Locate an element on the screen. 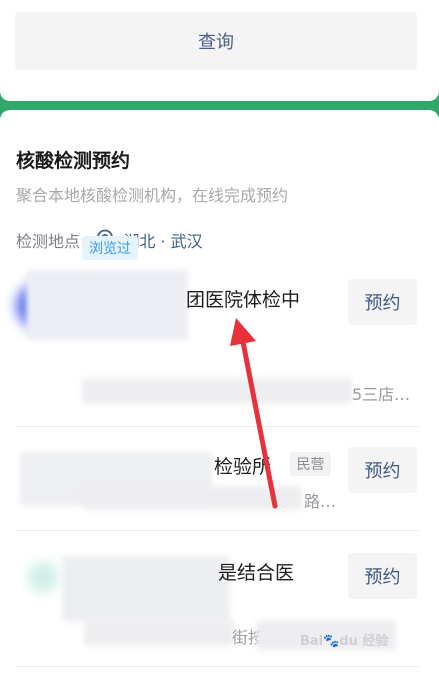 This screenshot has width=439, height=683. private-badge: 民营 is located at coordinates (310, 464).